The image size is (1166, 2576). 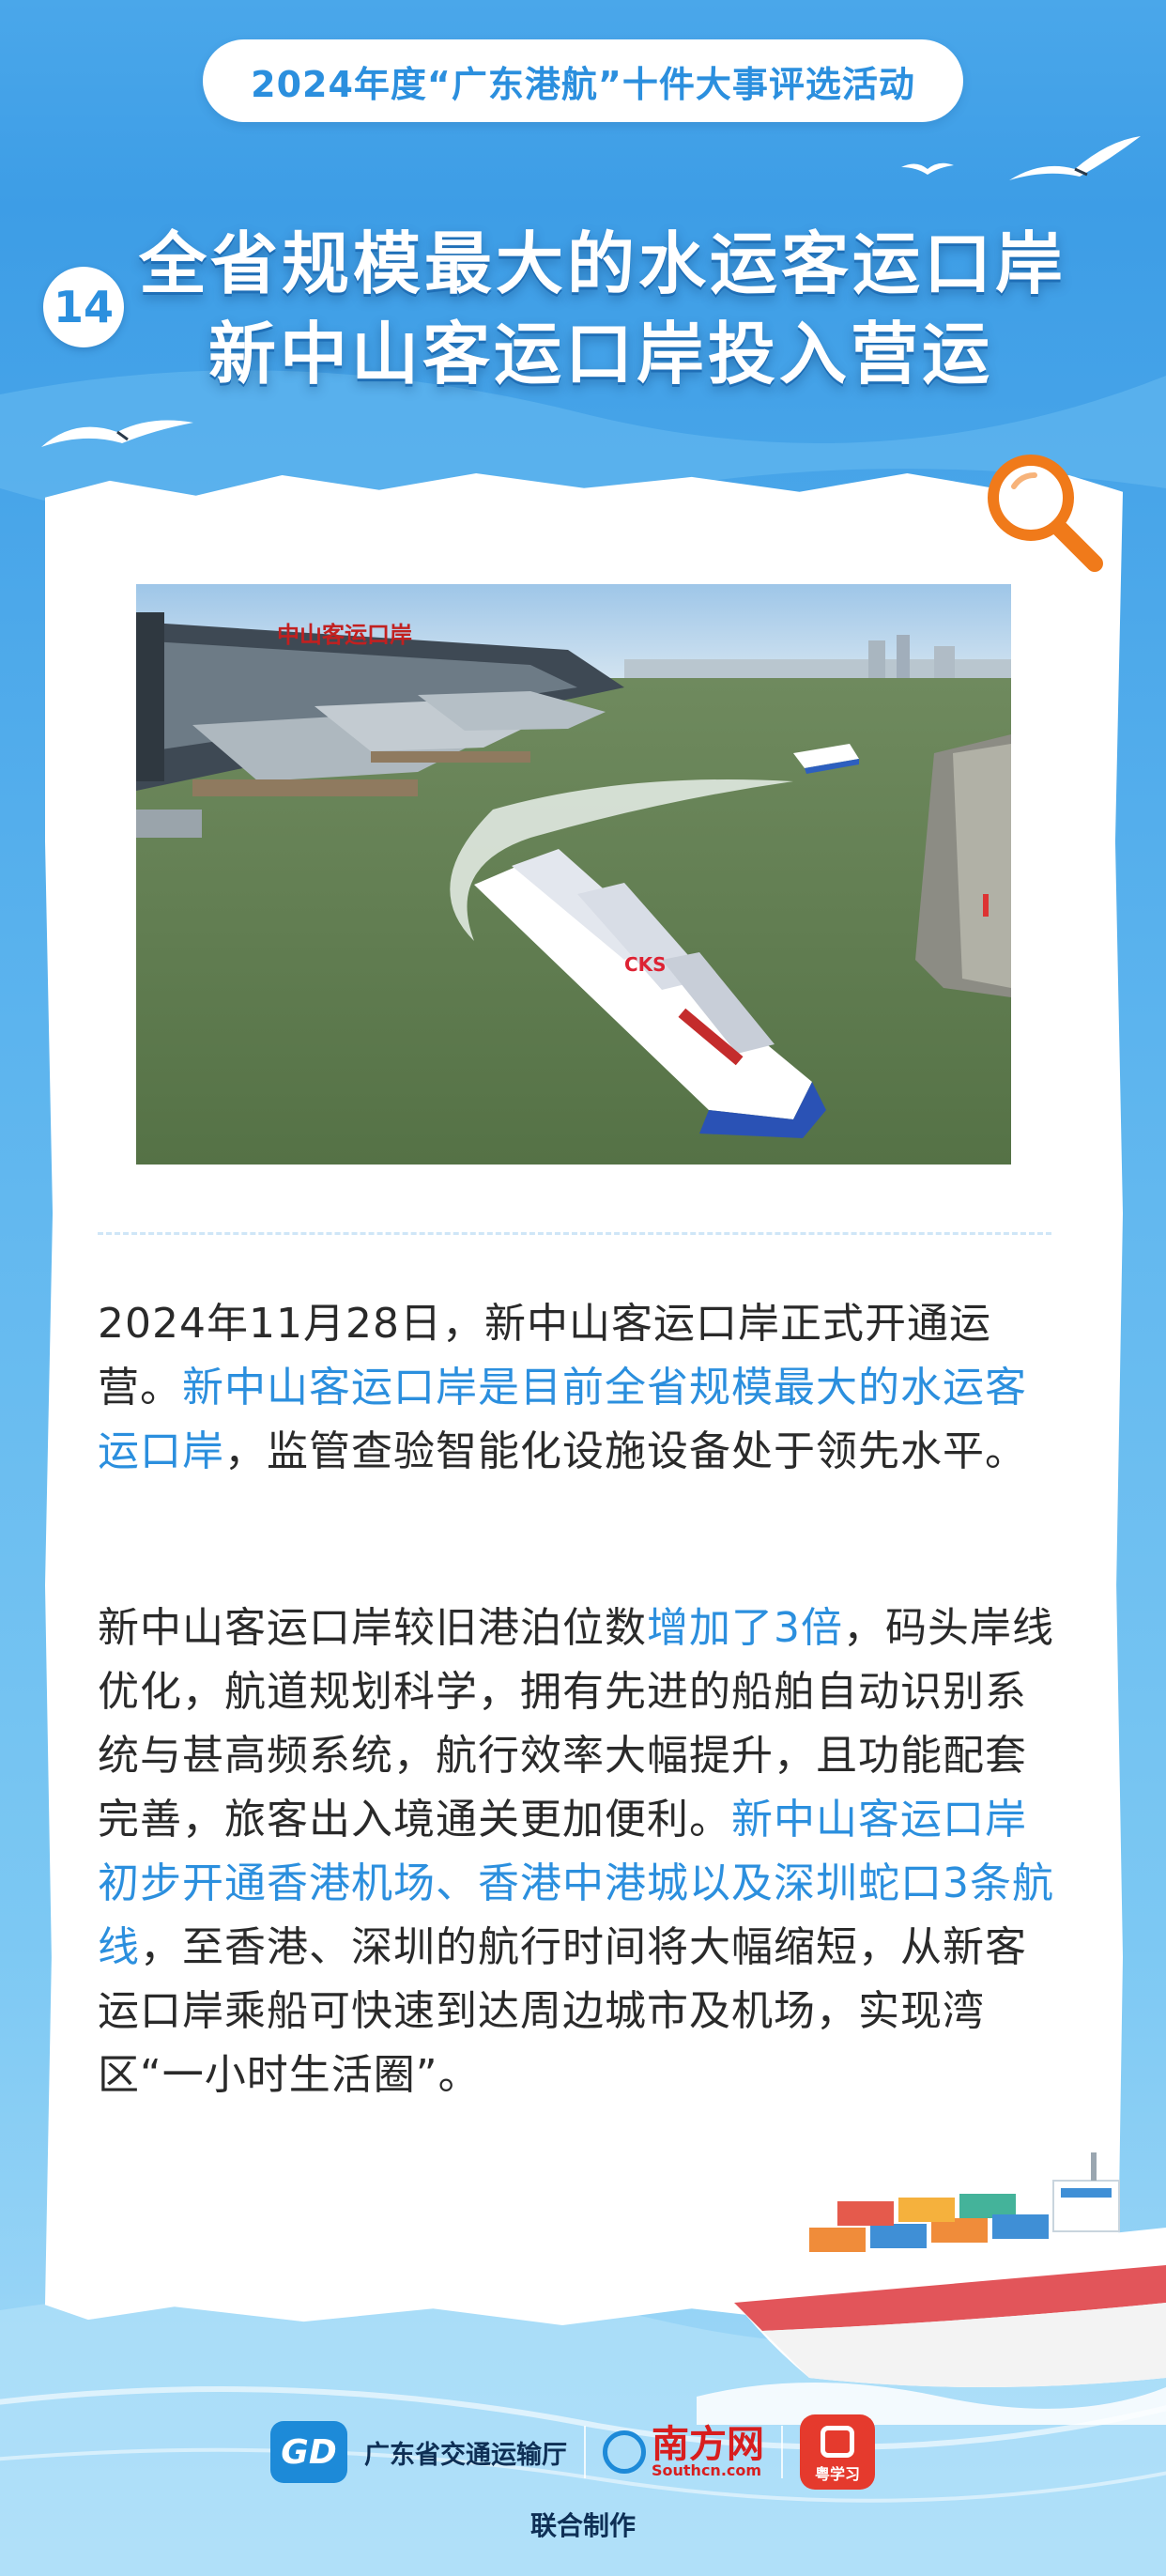 I want to click on magnifier-icon, so click(x=1045, y=513).